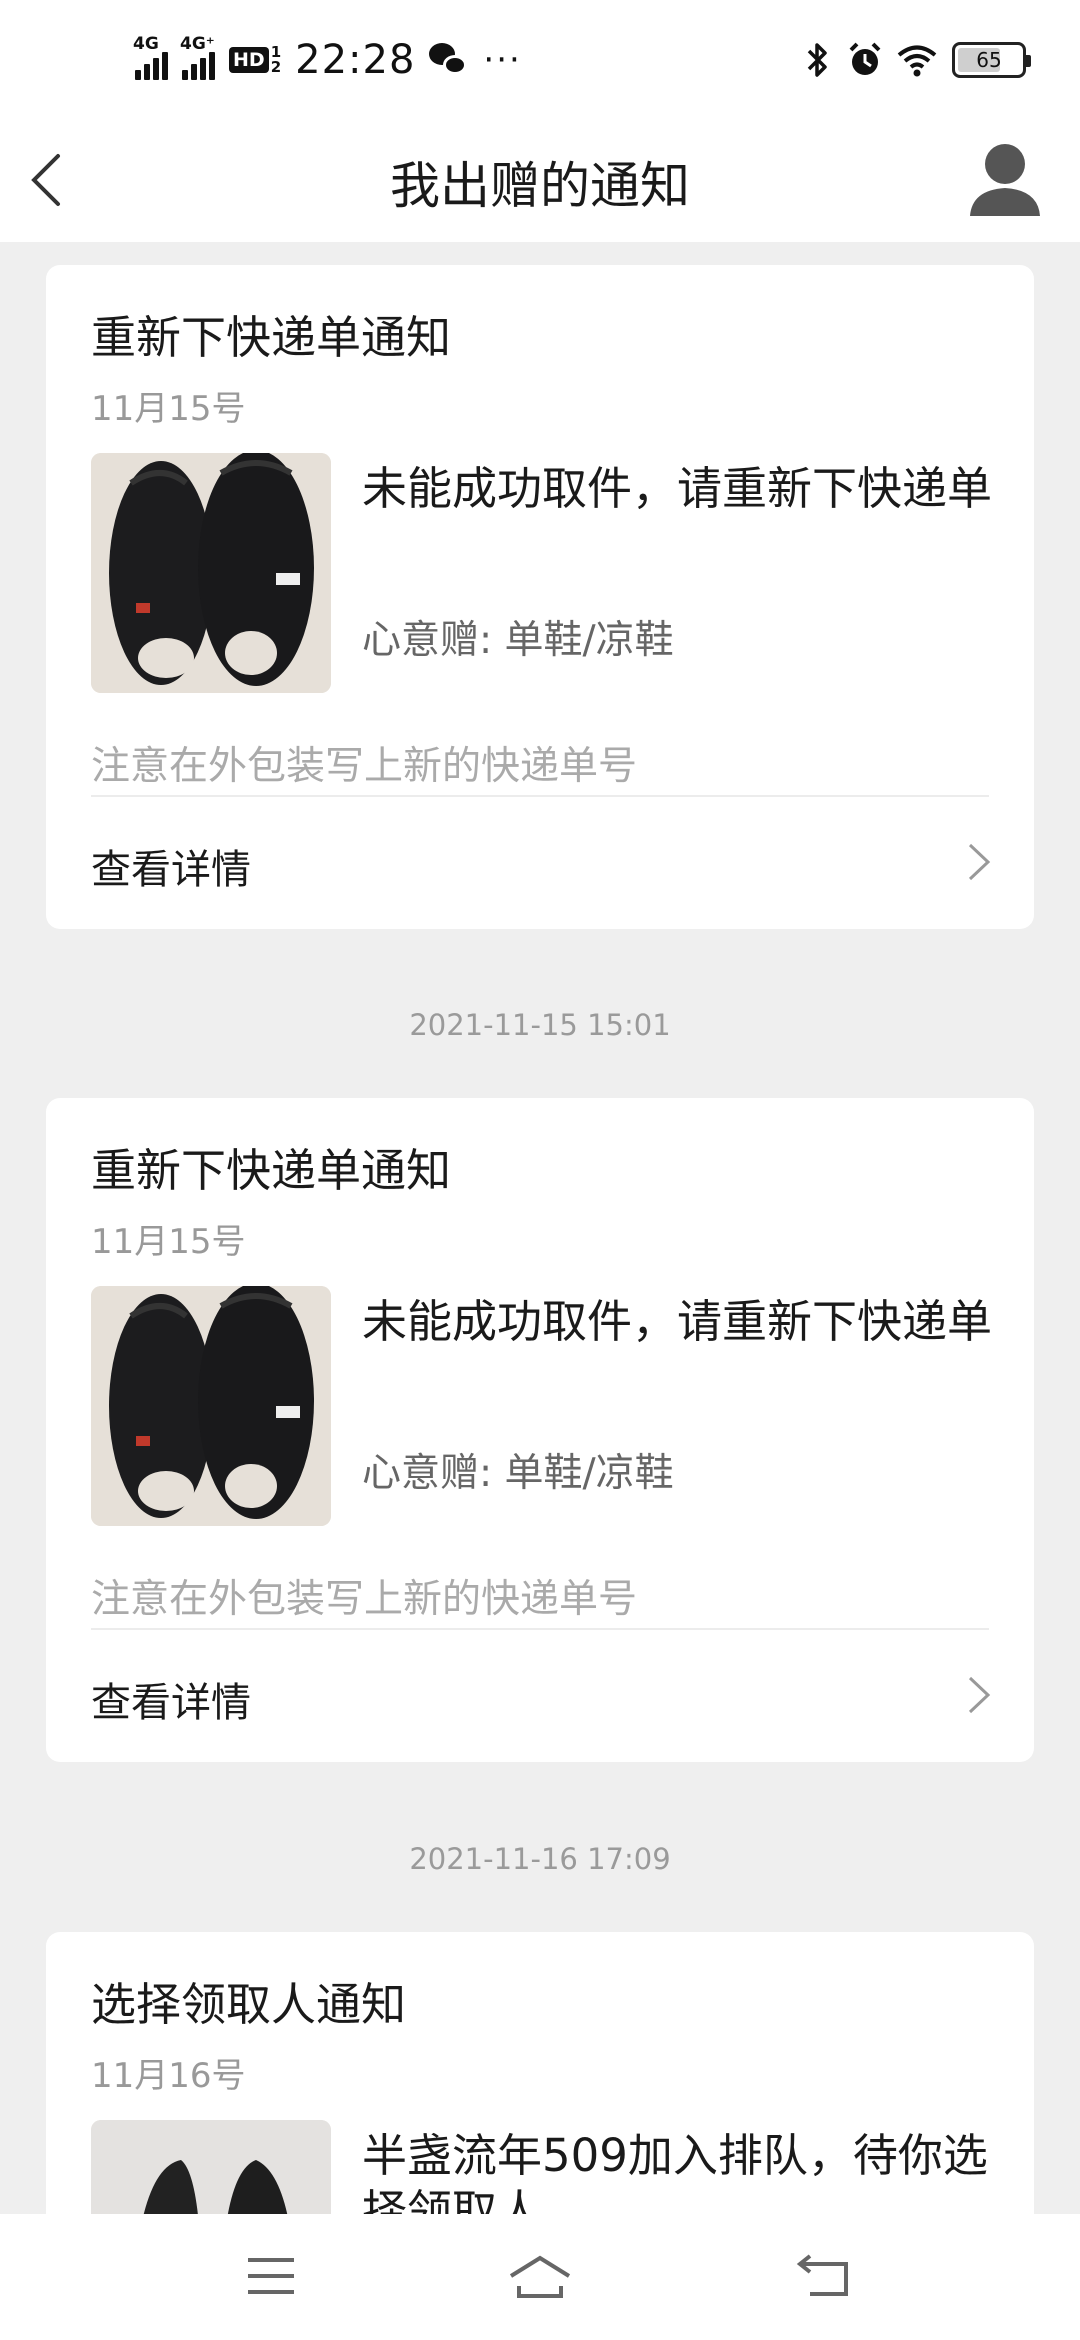 Image resolution: width=1080 pixels, height=2340 pixels. Describe the element at coordinates (271, 2276) in the screenshot. I see `menu-icon` at that location.